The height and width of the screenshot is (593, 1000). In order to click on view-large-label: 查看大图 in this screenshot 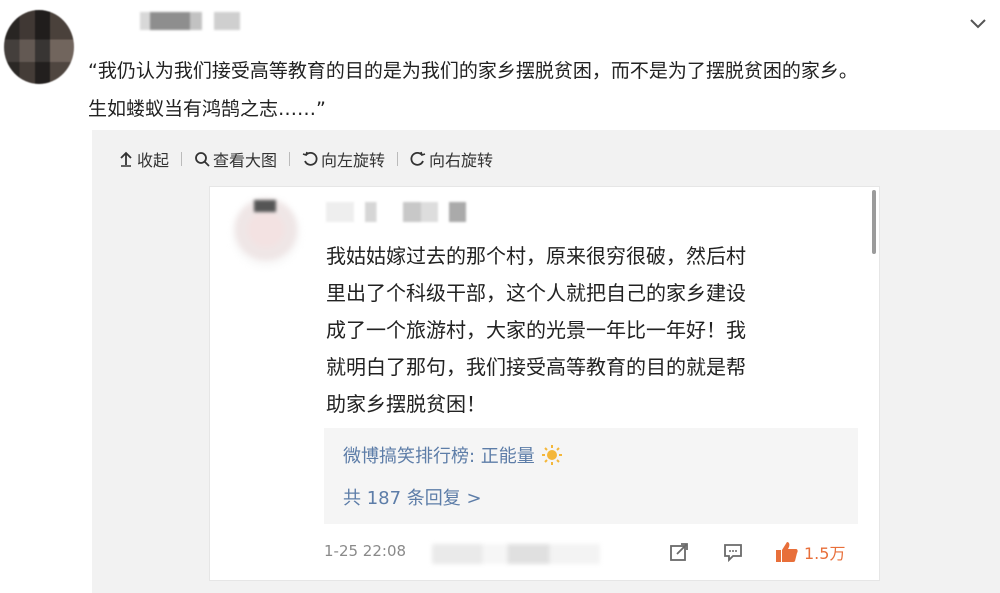, I will do `click(245, 160)`.